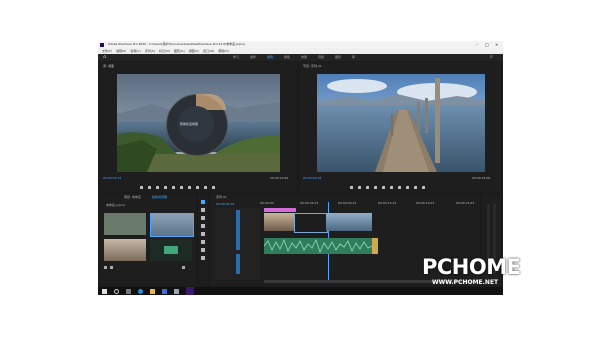 This screenshot has height=340, width=600. Describe the element at coordinates (375, 246) in the screenshot. I see `audio-clip-end` at that location.